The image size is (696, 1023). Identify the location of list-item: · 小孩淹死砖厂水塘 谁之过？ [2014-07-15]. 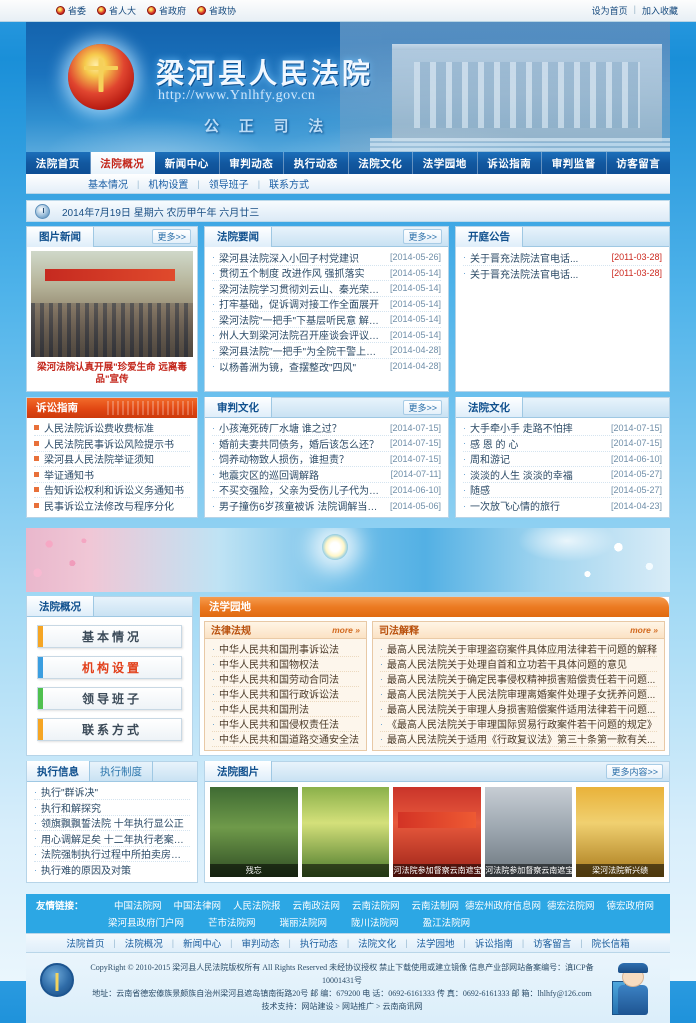
(326, 429).